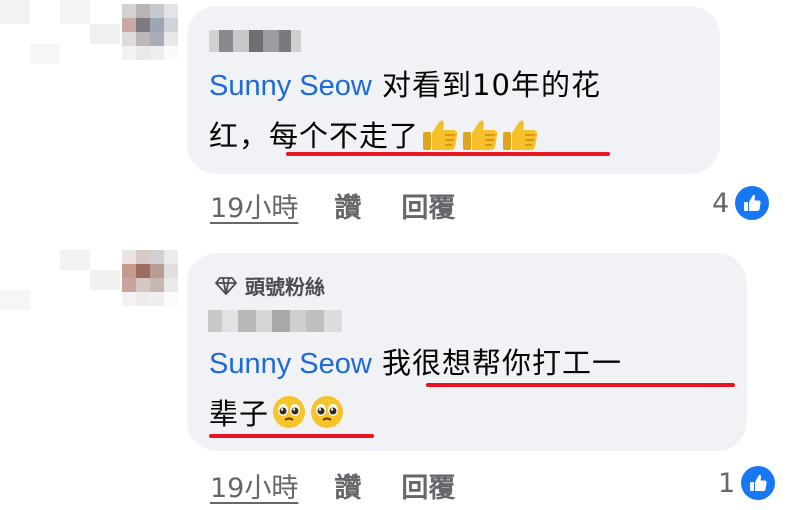  What do you see at coordinates (727, 483) in the screenshot?
I see `reaction-count: 1` at bounding box center [727, 483].